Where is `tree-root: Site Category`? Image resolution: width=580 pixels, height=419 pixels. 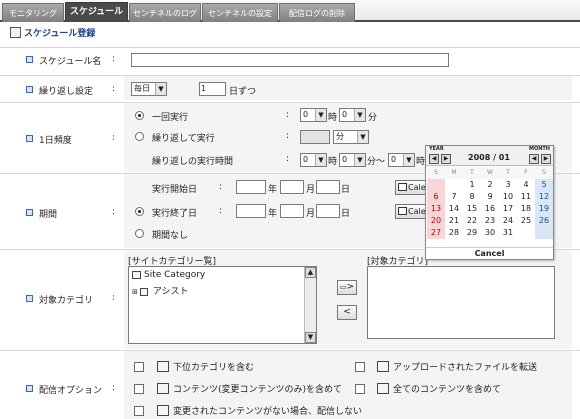 tree-root: Site Category is located at coordinates (168, 275).